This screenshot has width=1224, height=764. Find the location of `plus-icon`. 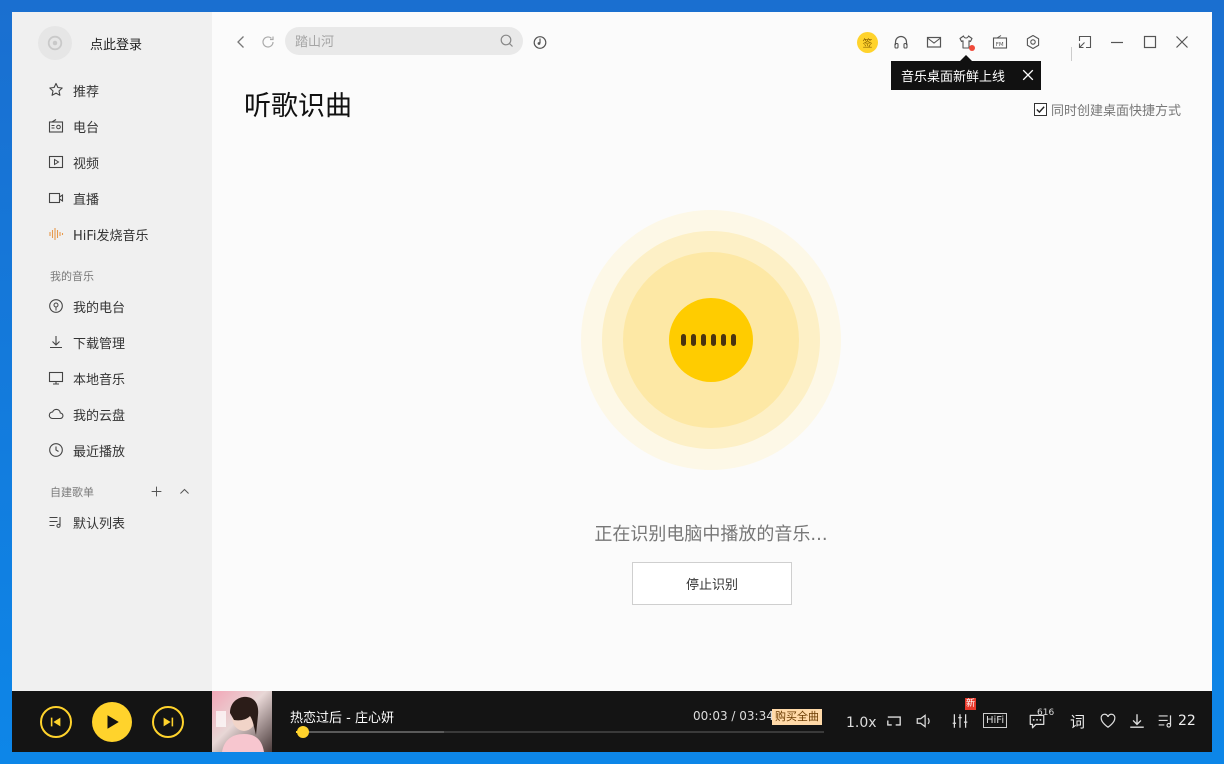

plus-icon is located at coordinates (156, 491).